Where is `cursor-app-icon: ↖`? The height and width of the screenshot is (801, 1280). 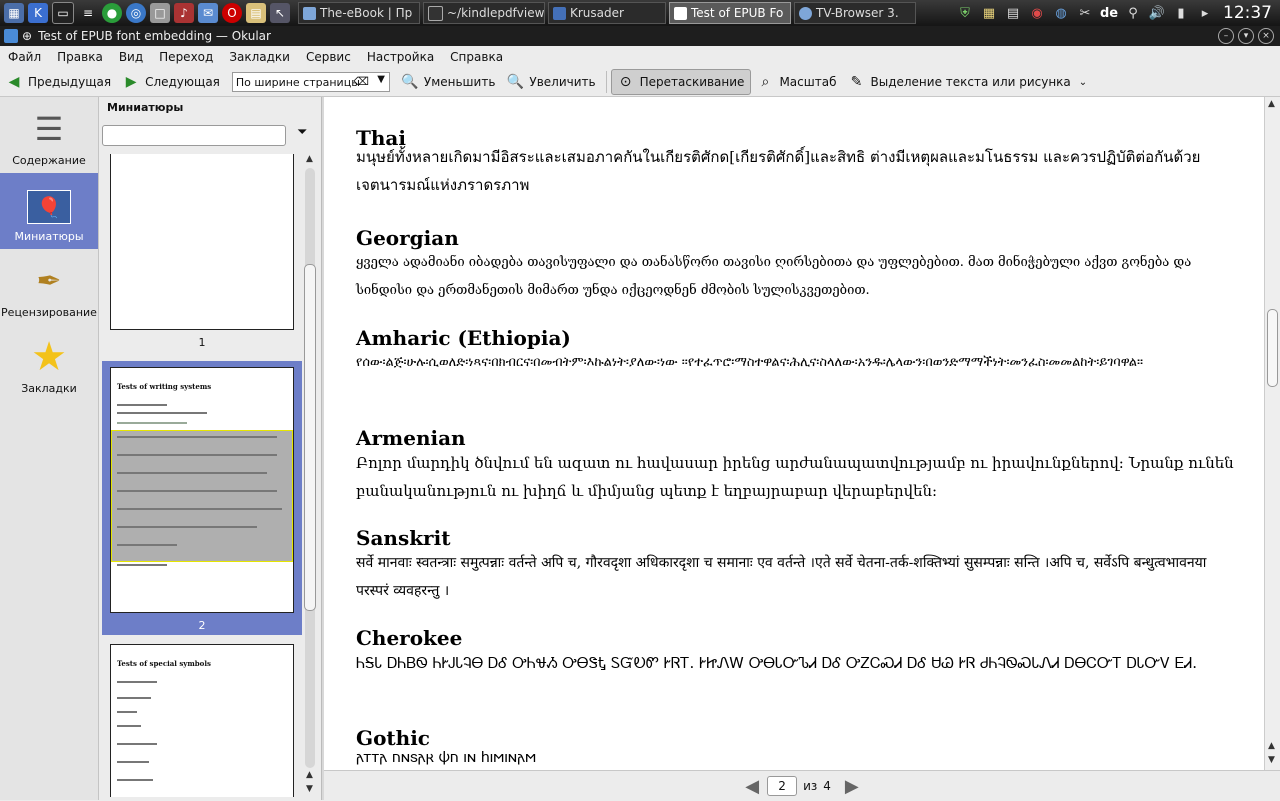 cursor-app-icon: ↖ is located at coordinates (280, 13).